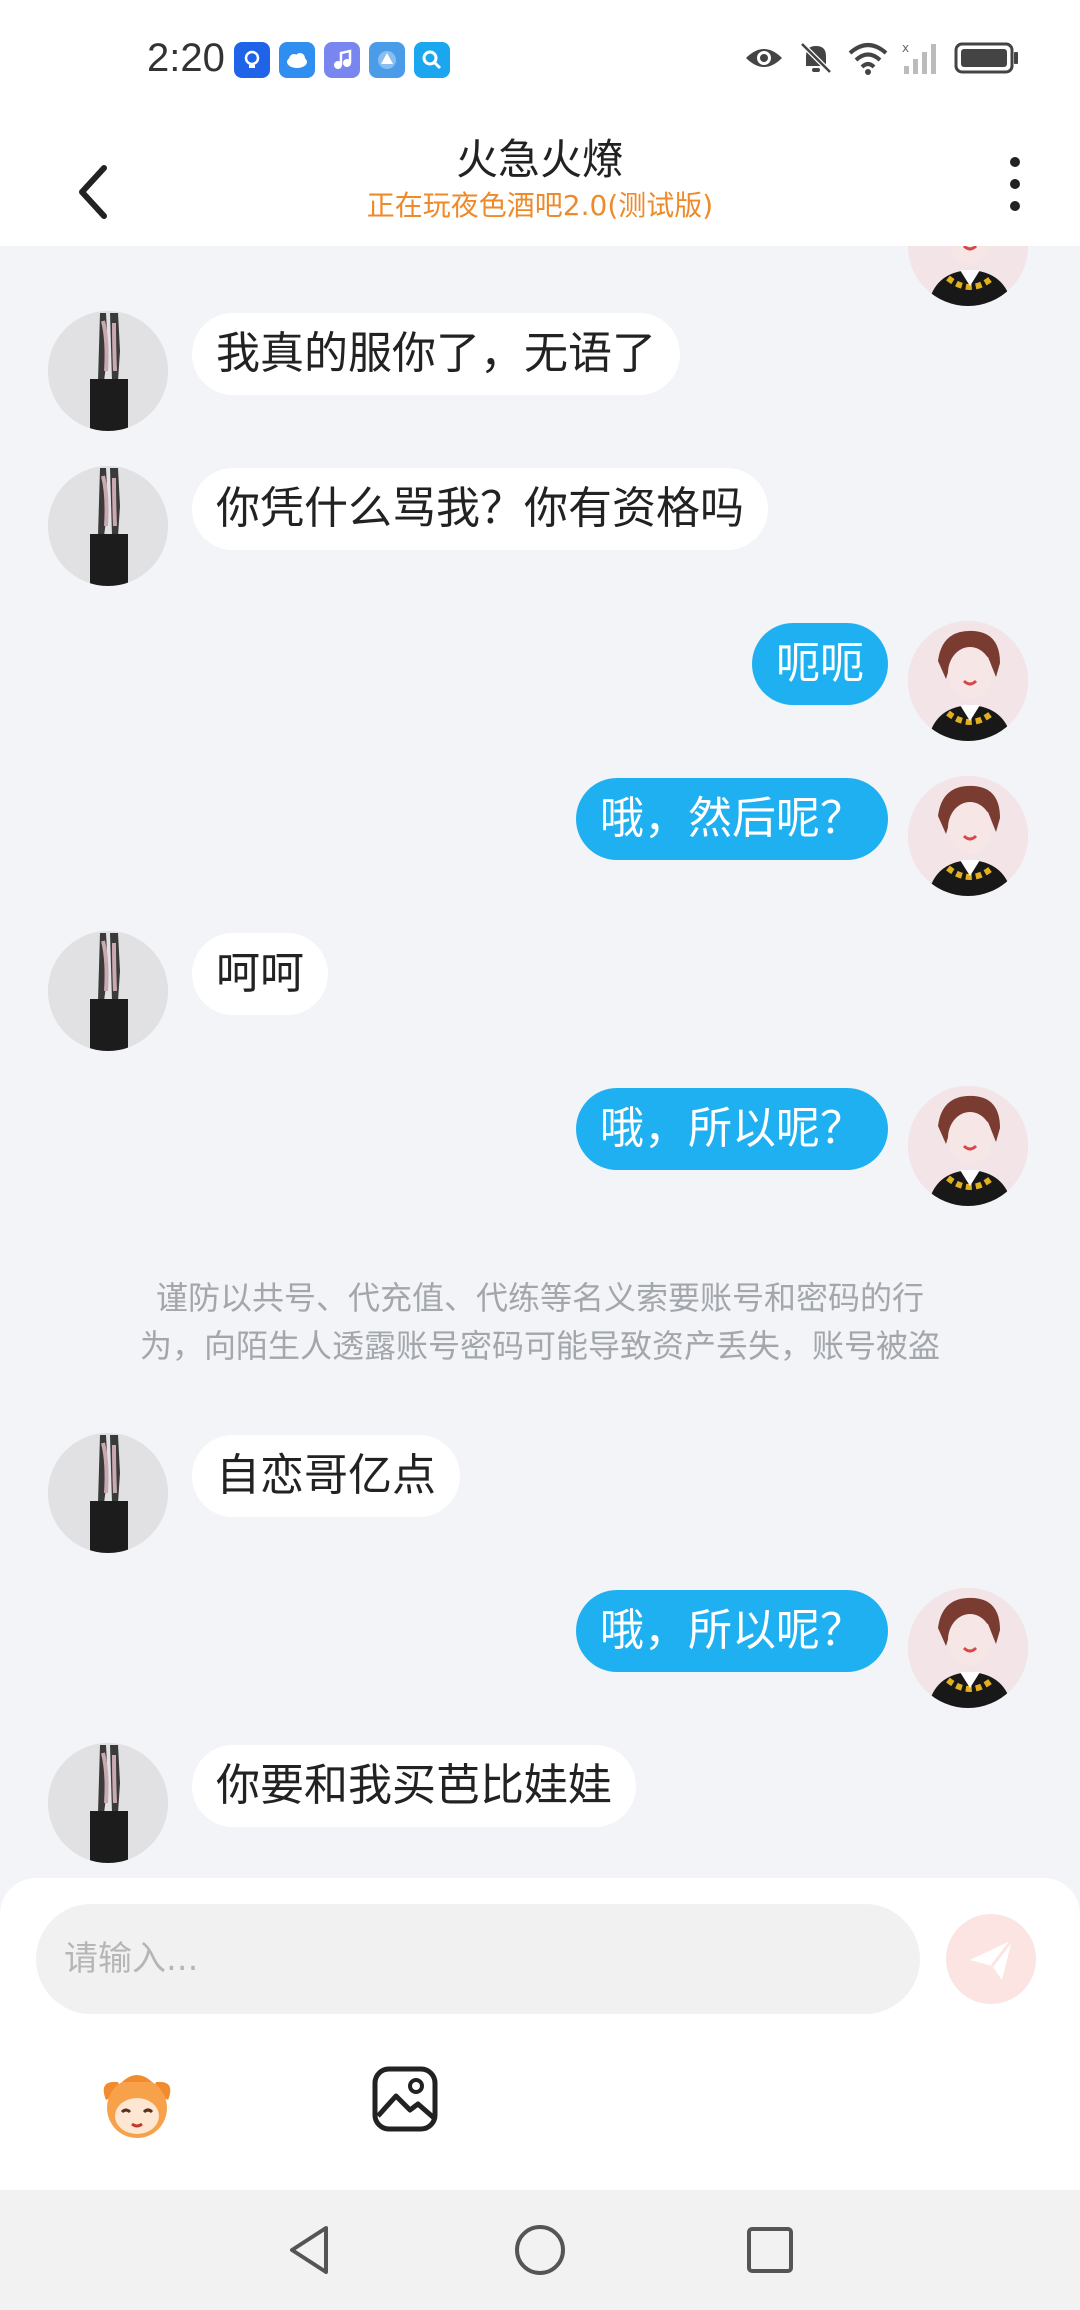  Describe the element at coordinates (905, 48) in the screenshot. I see `svg-text: x` at that location.